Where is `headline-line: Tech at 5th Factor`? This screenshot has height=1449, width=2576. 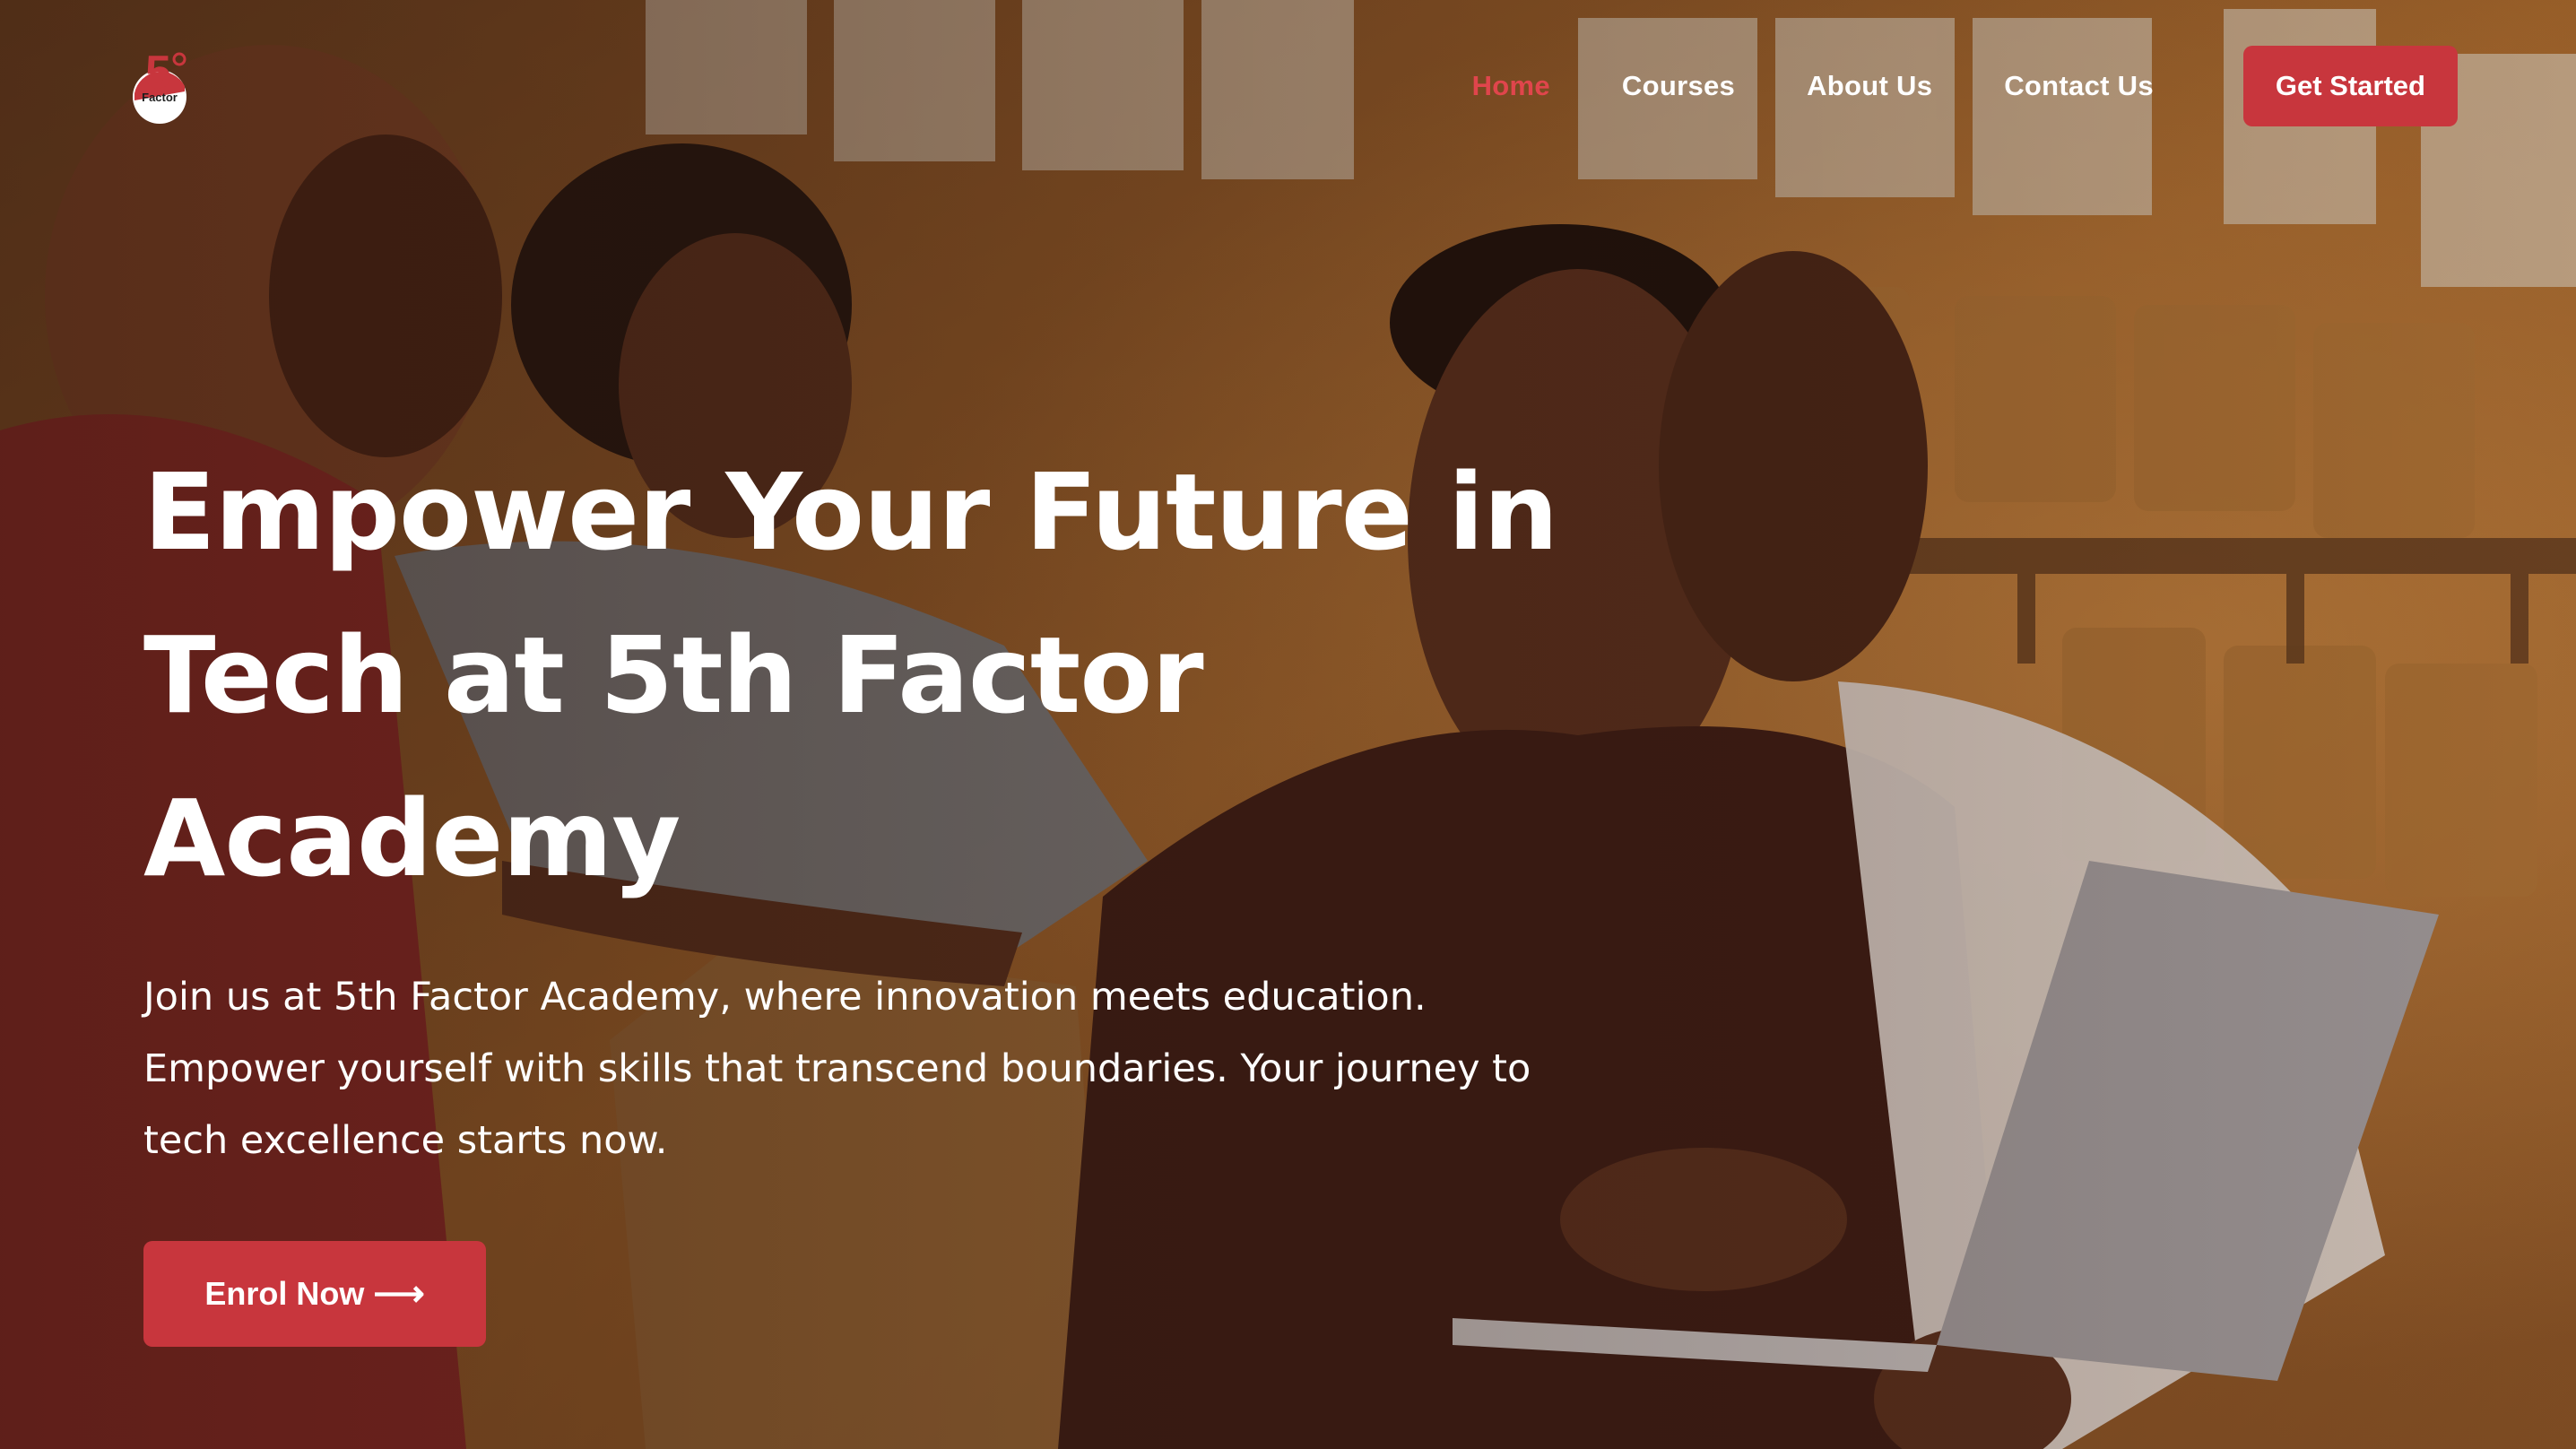
headline-line: Tech at 5th Factor is located at coordinates (673, 675).